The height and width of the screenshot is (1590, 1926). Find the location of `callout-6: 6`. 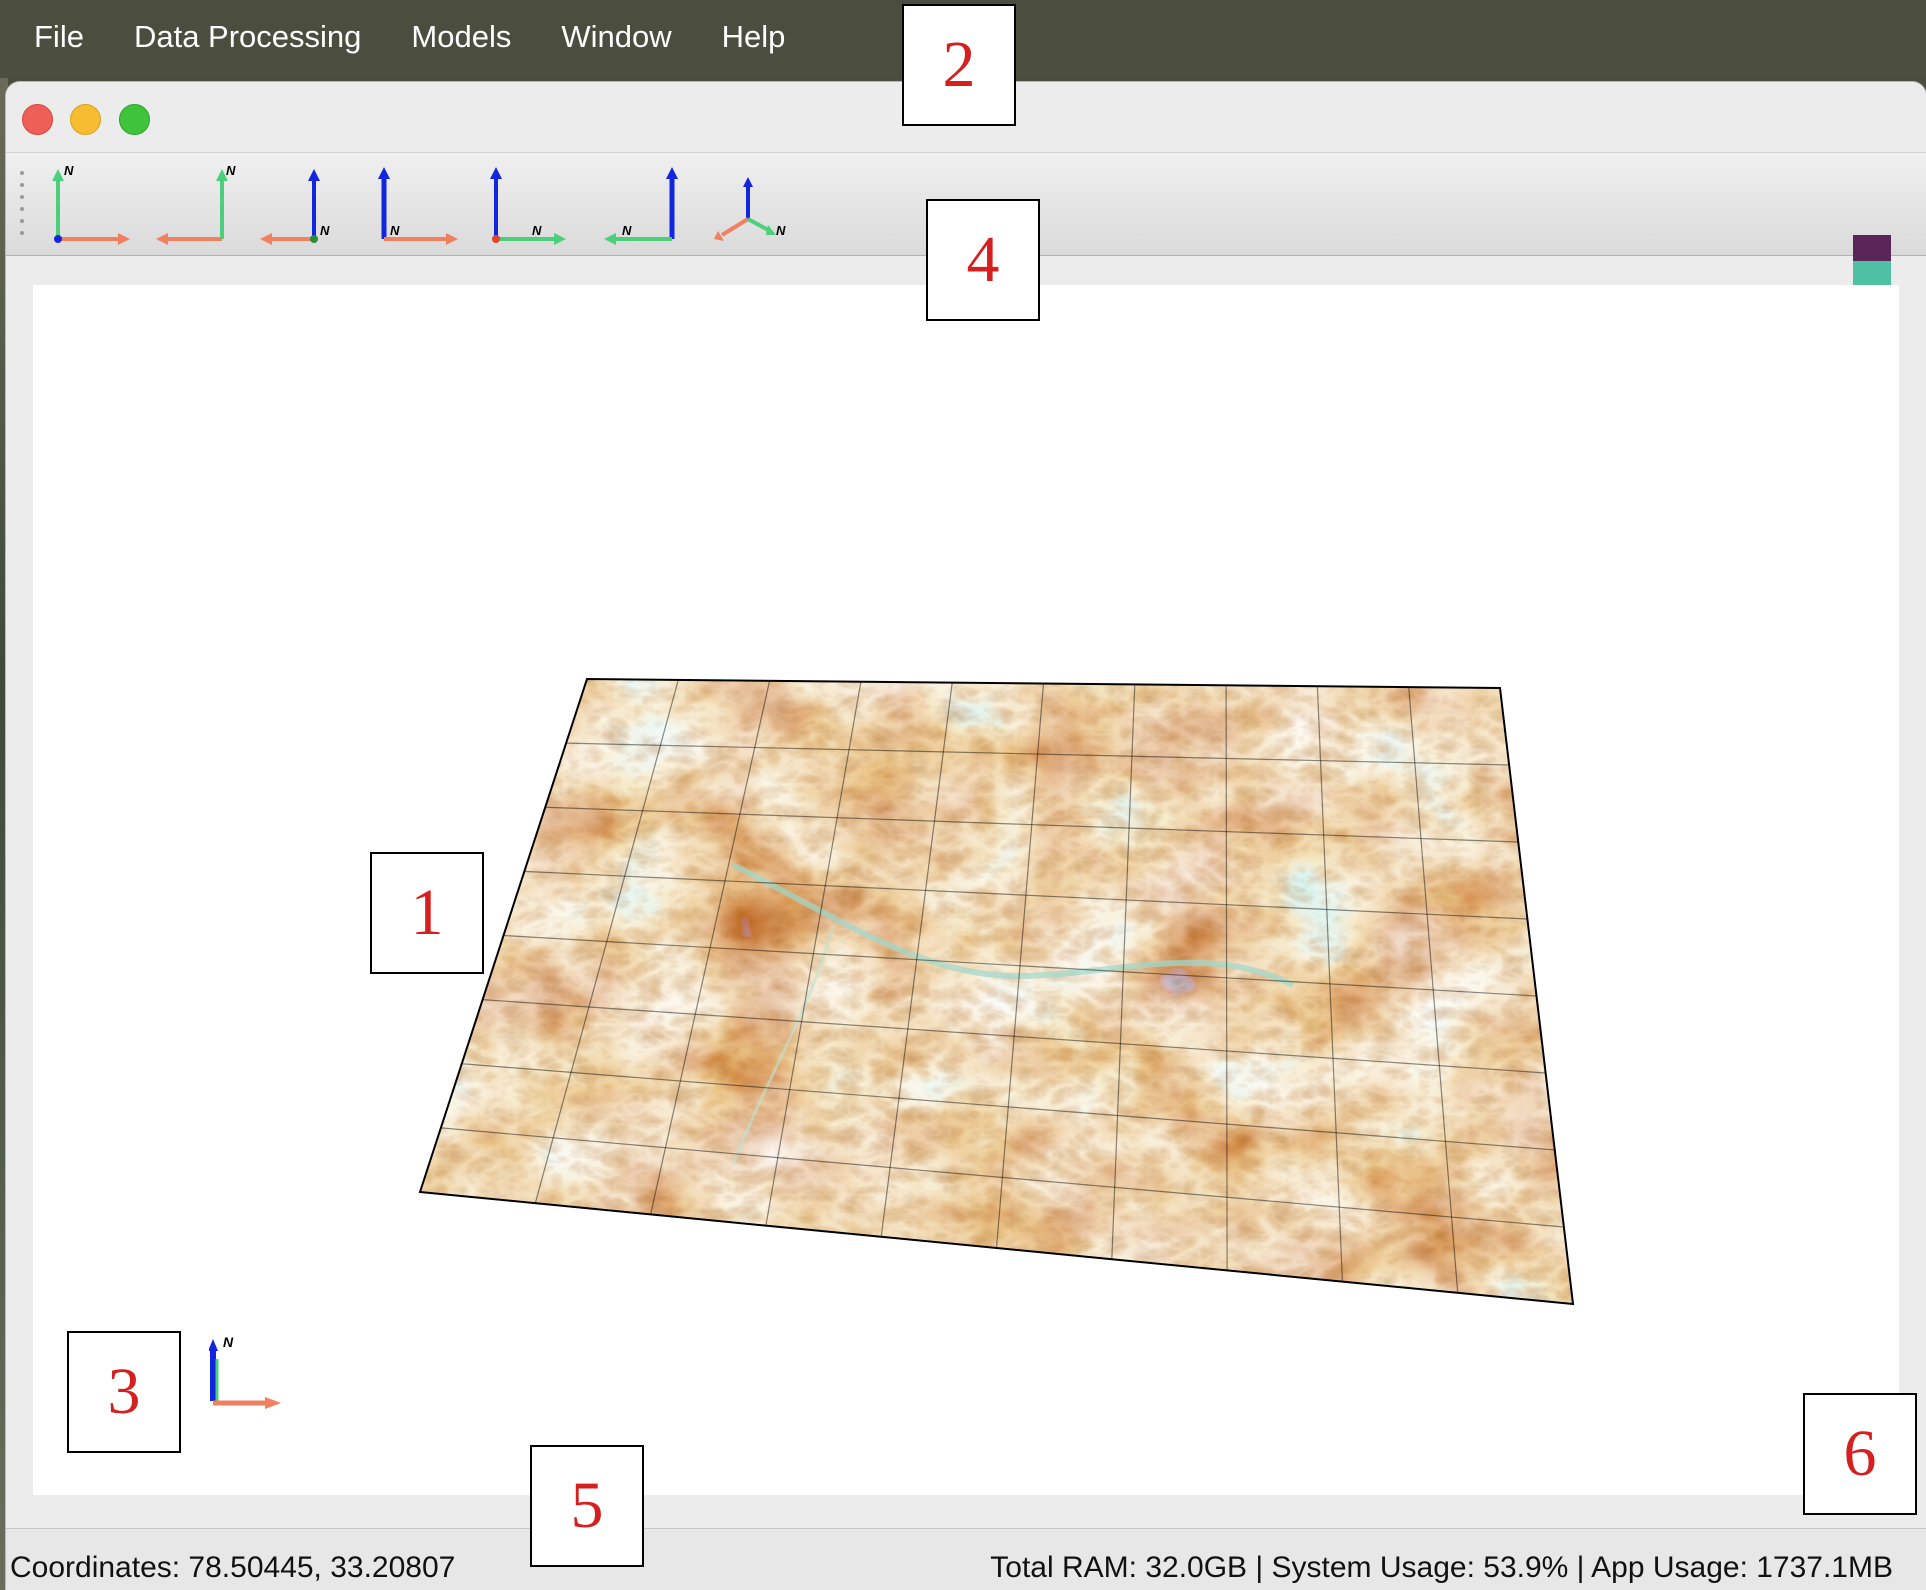

callout-6: 6 is located at coordinates (1860, 1454).